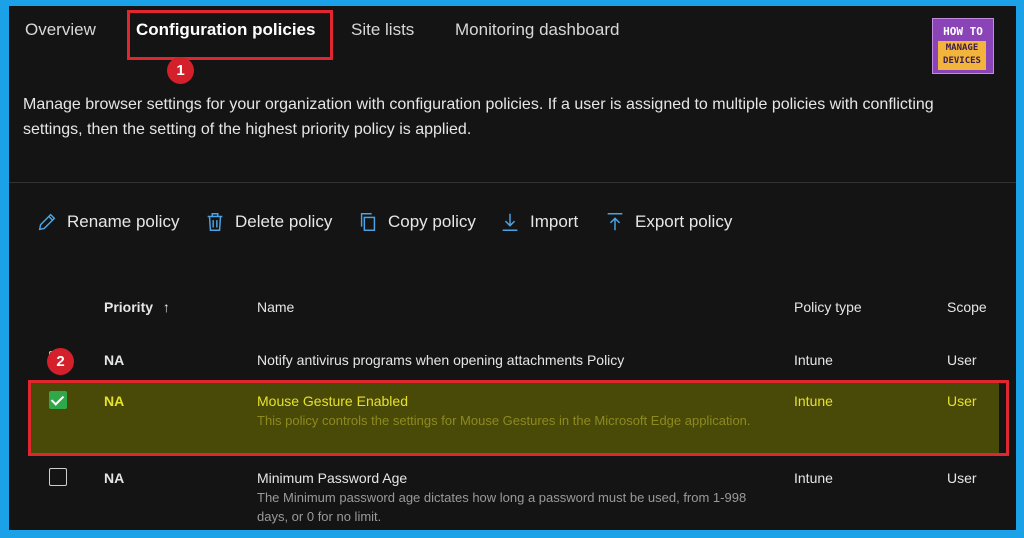  I want to click on logo-text-box: MANAGE DEVICES, so click(962, 55).